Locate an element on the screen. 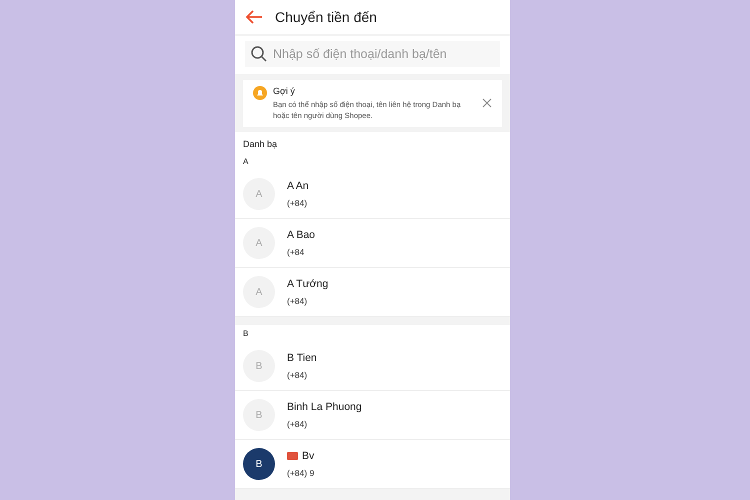 The image size is (750, 500). tip-title: Gợi ý is located at coordinates (284, 91).